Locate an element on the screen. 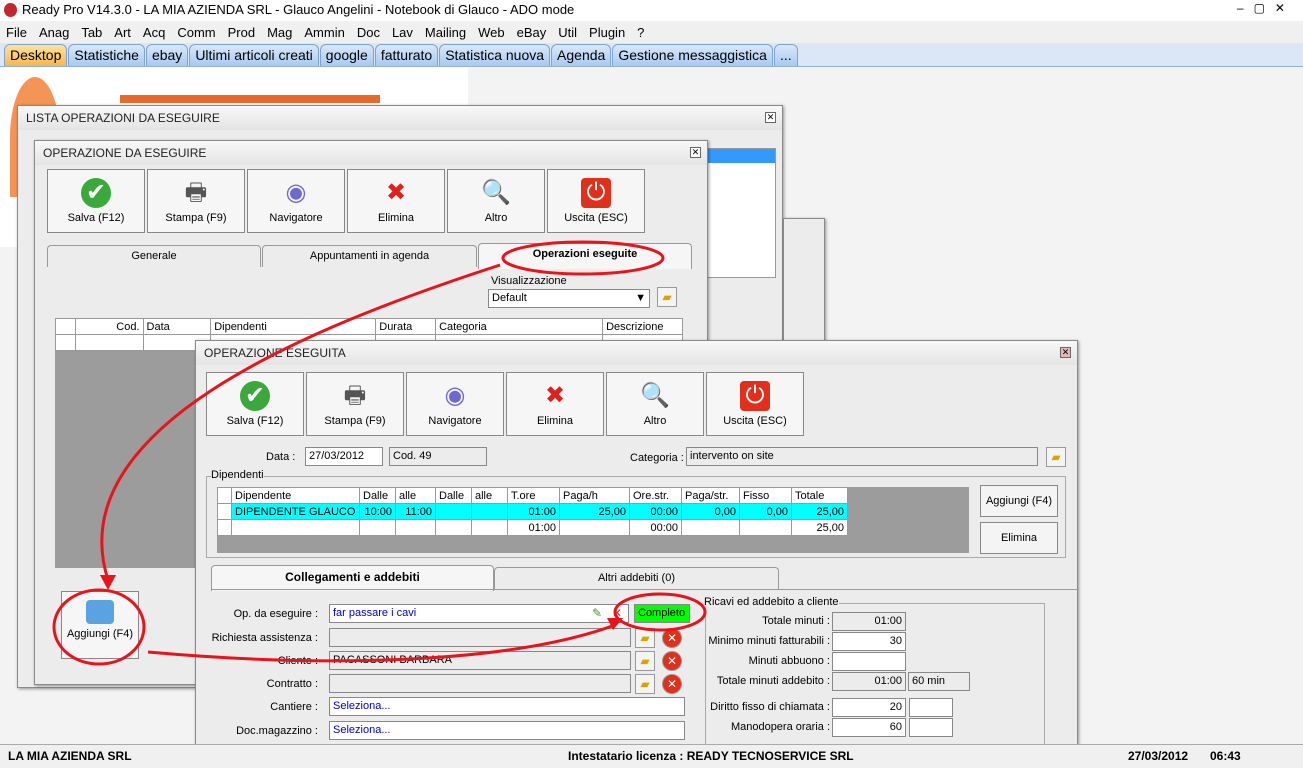 The image size is (1303, 768). column-header: Paga/h is located at coordinates (594, 495).